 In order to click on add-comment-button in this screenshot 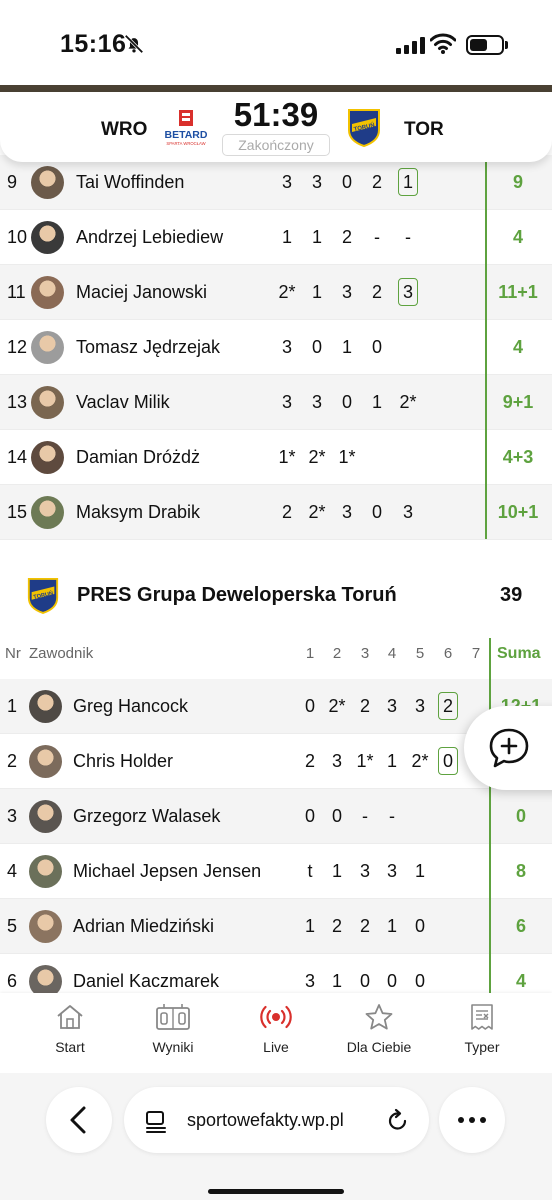, I will do `click(508, 748)`.